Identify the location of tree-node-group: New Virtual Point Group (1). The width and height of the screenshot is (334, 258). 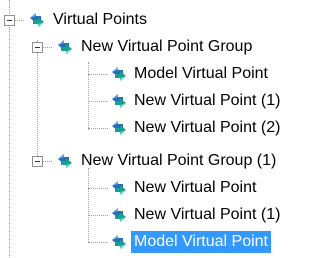
(167, 162).